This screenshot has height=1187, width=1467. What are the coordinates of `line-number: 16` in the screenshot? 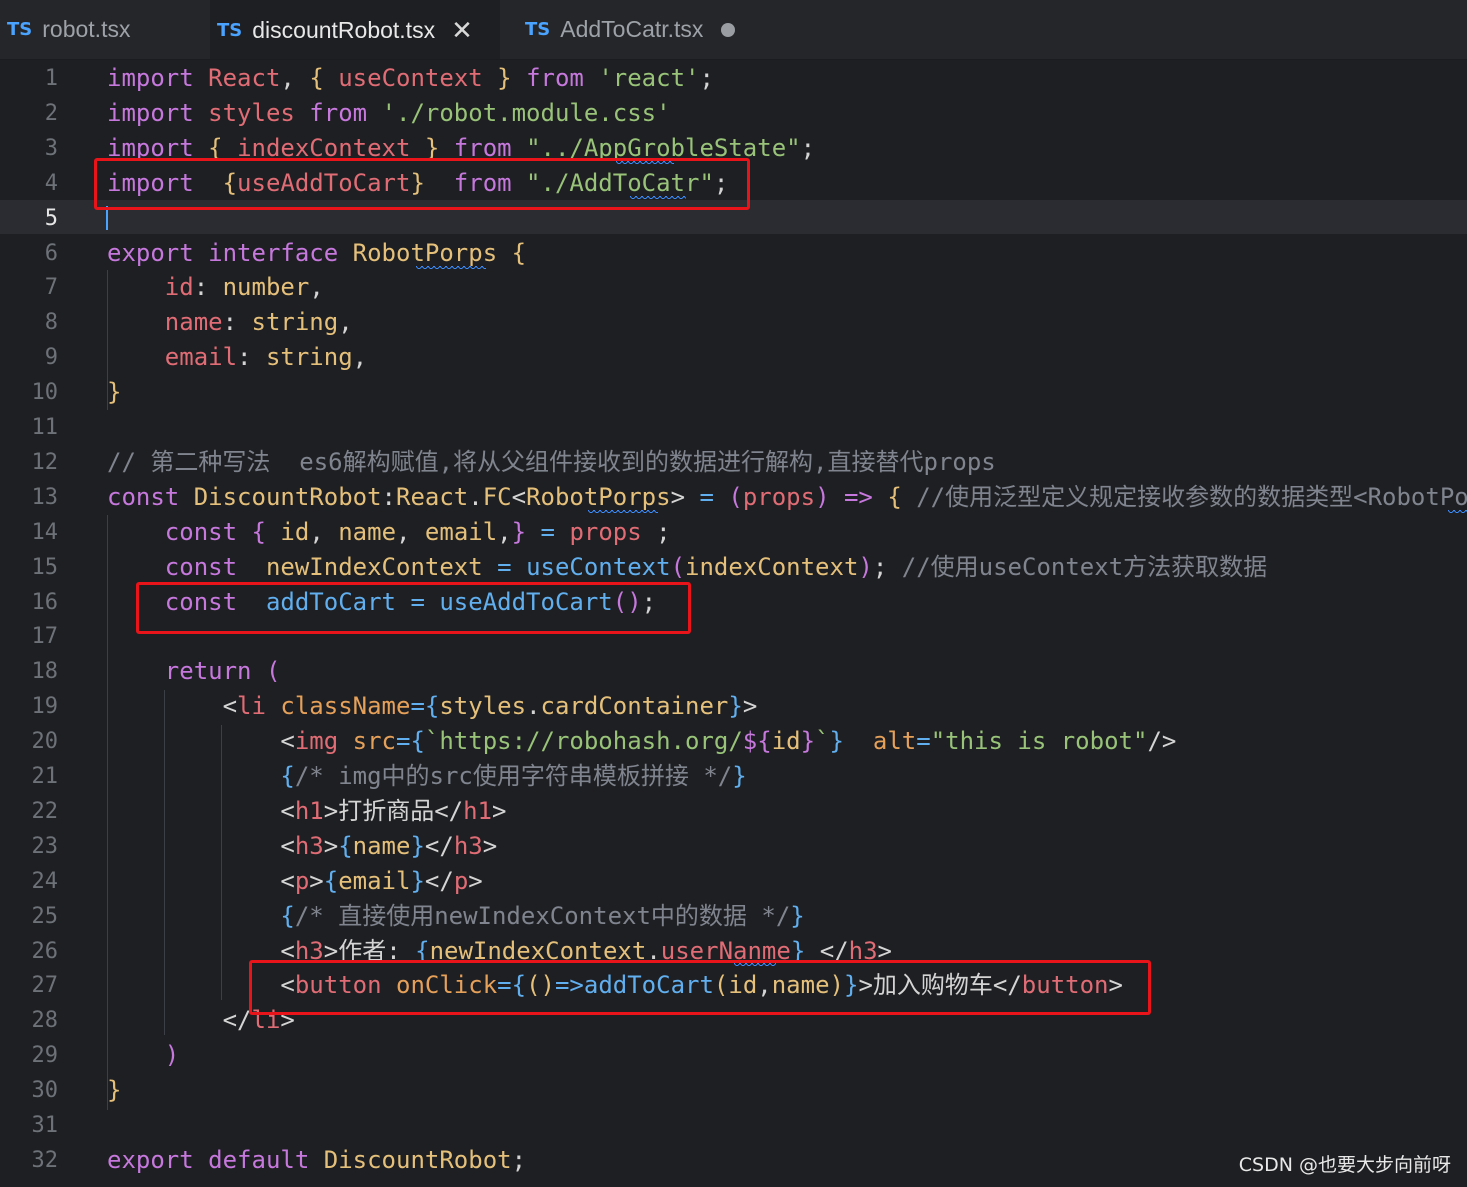 It's located at (45, 602).